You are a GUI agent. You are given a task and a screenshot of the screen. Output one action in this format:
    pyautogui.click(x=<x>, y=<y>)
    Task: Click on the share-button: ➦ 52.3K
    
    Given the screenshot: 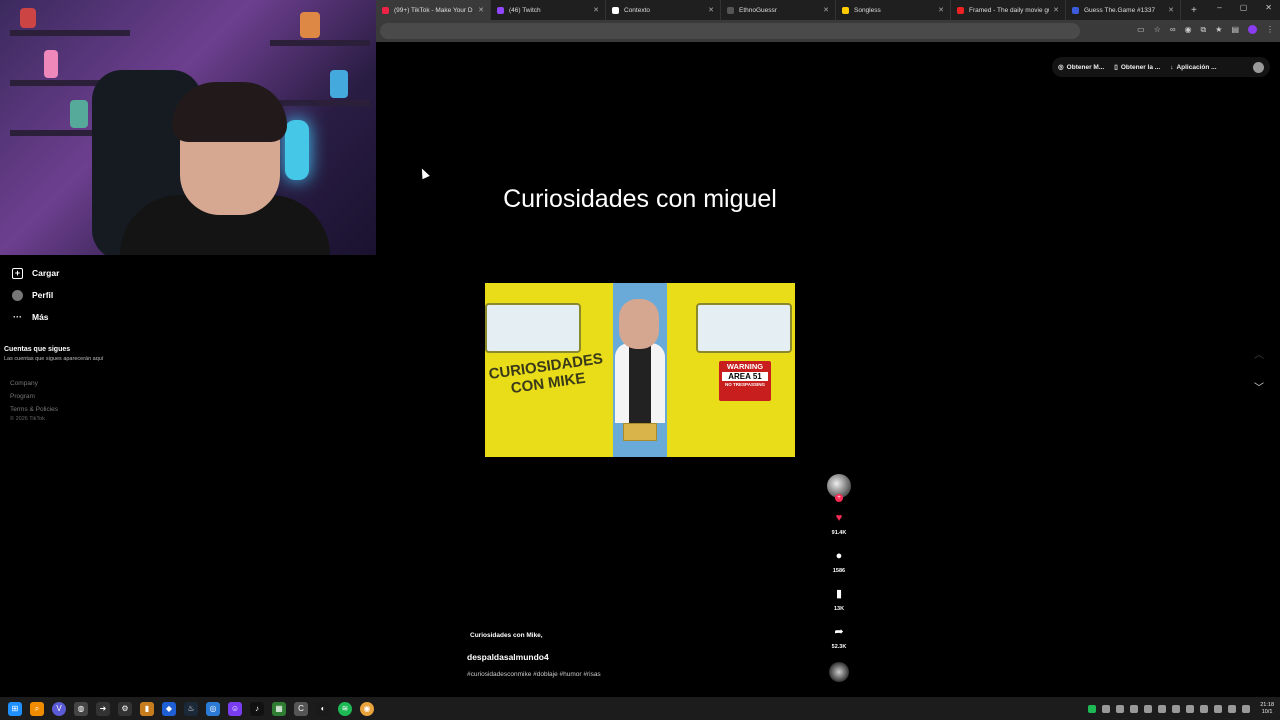 What is the action you would take?
    pyautogui.click(x=839, y=638)
    